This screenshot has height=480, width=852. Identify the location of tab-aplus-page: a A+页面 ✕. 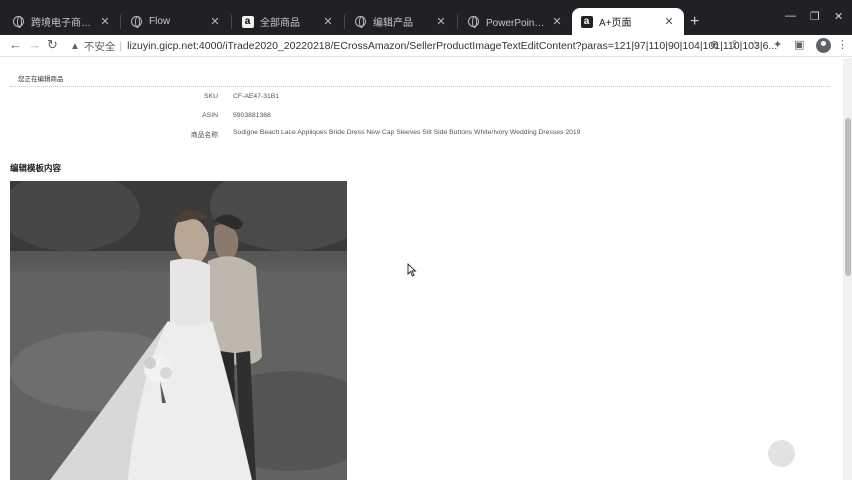
(628, 21).